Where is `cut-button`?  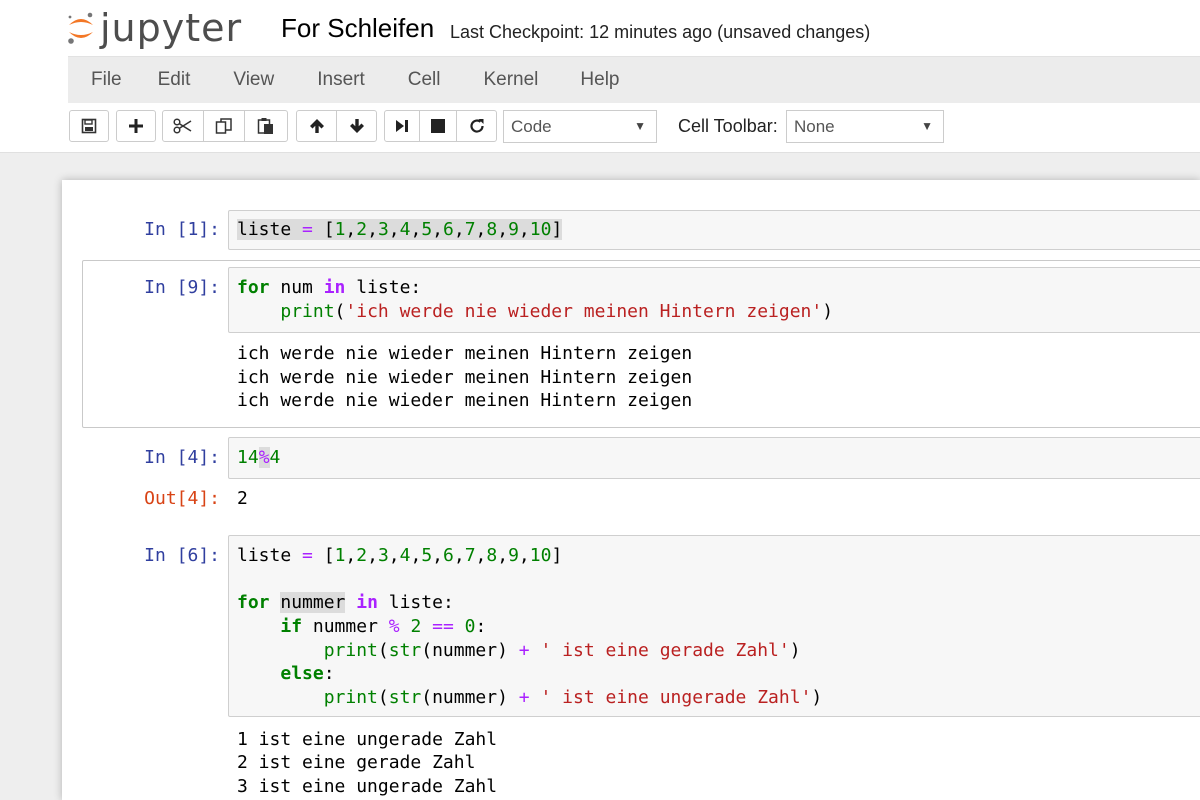 cut-button is located at coordinates (183, 126).